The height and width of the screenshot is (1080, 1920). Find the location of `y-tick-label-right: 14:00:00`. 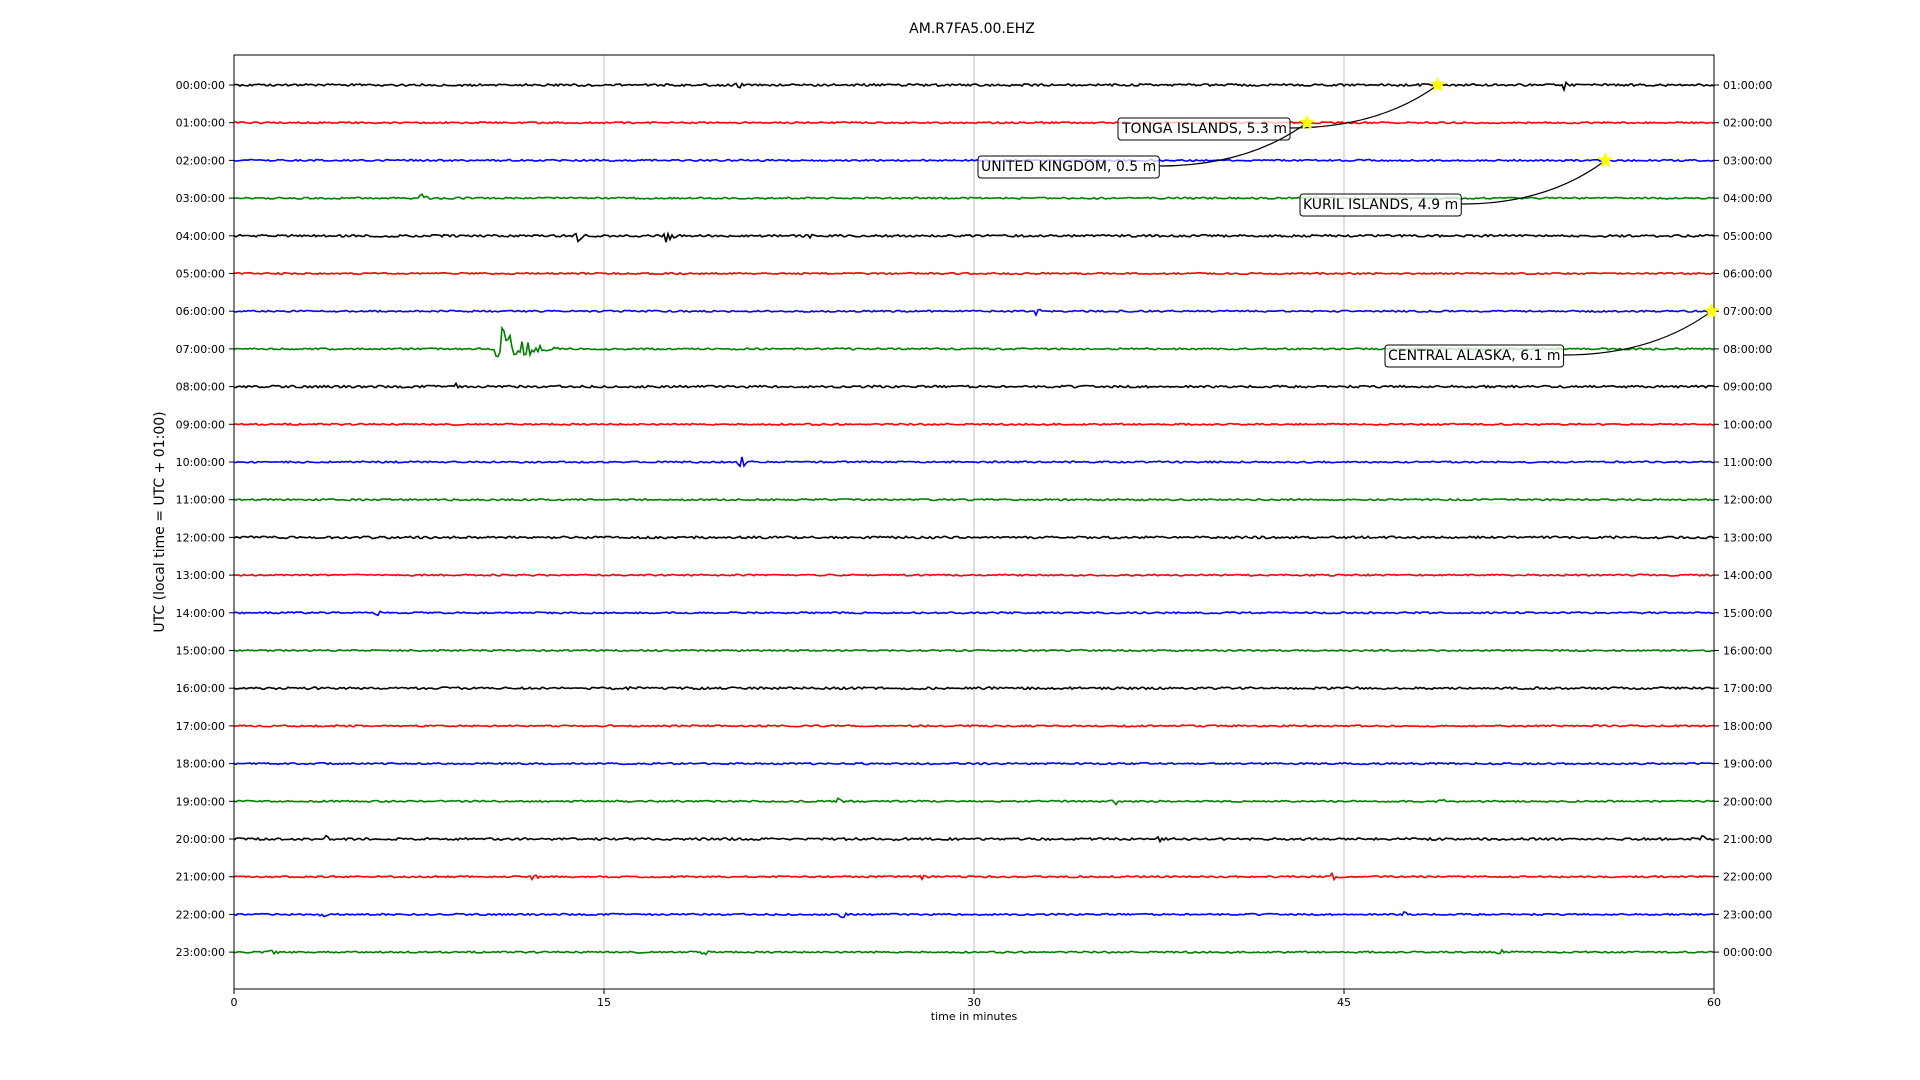

y-tick-label-right: 14:00:00 is located at coordinates (1747, 575).